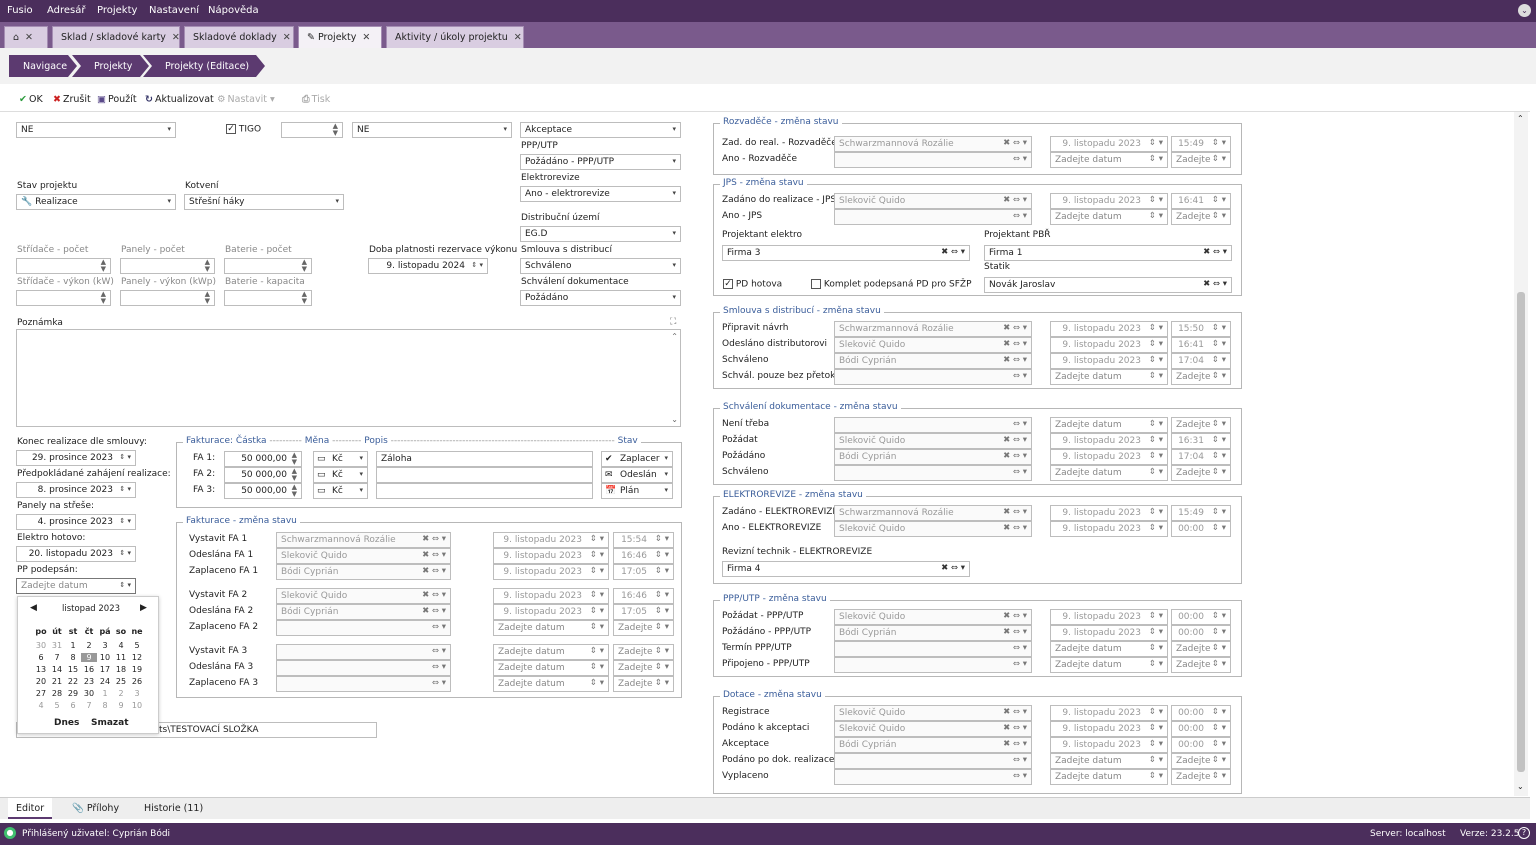 This screenshot has width=1536, height=845. Describe the element at coordinates (105, 681) in the screenshot. I see `calendar-day: 24` at that location.